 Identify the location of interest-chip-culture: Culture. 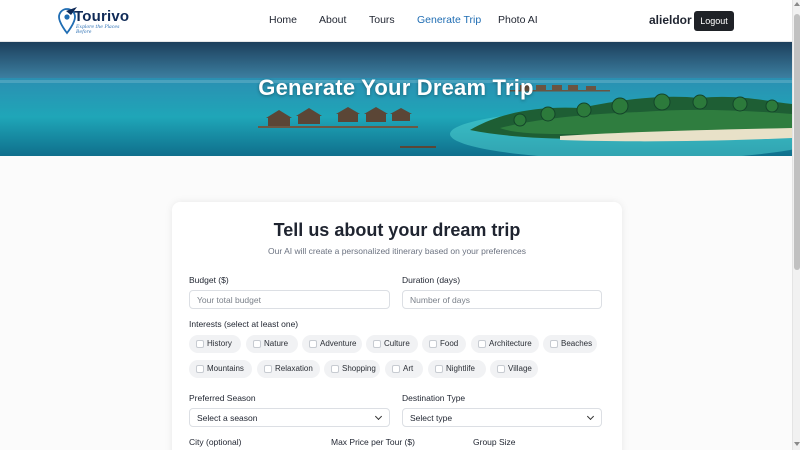
(392, 344).